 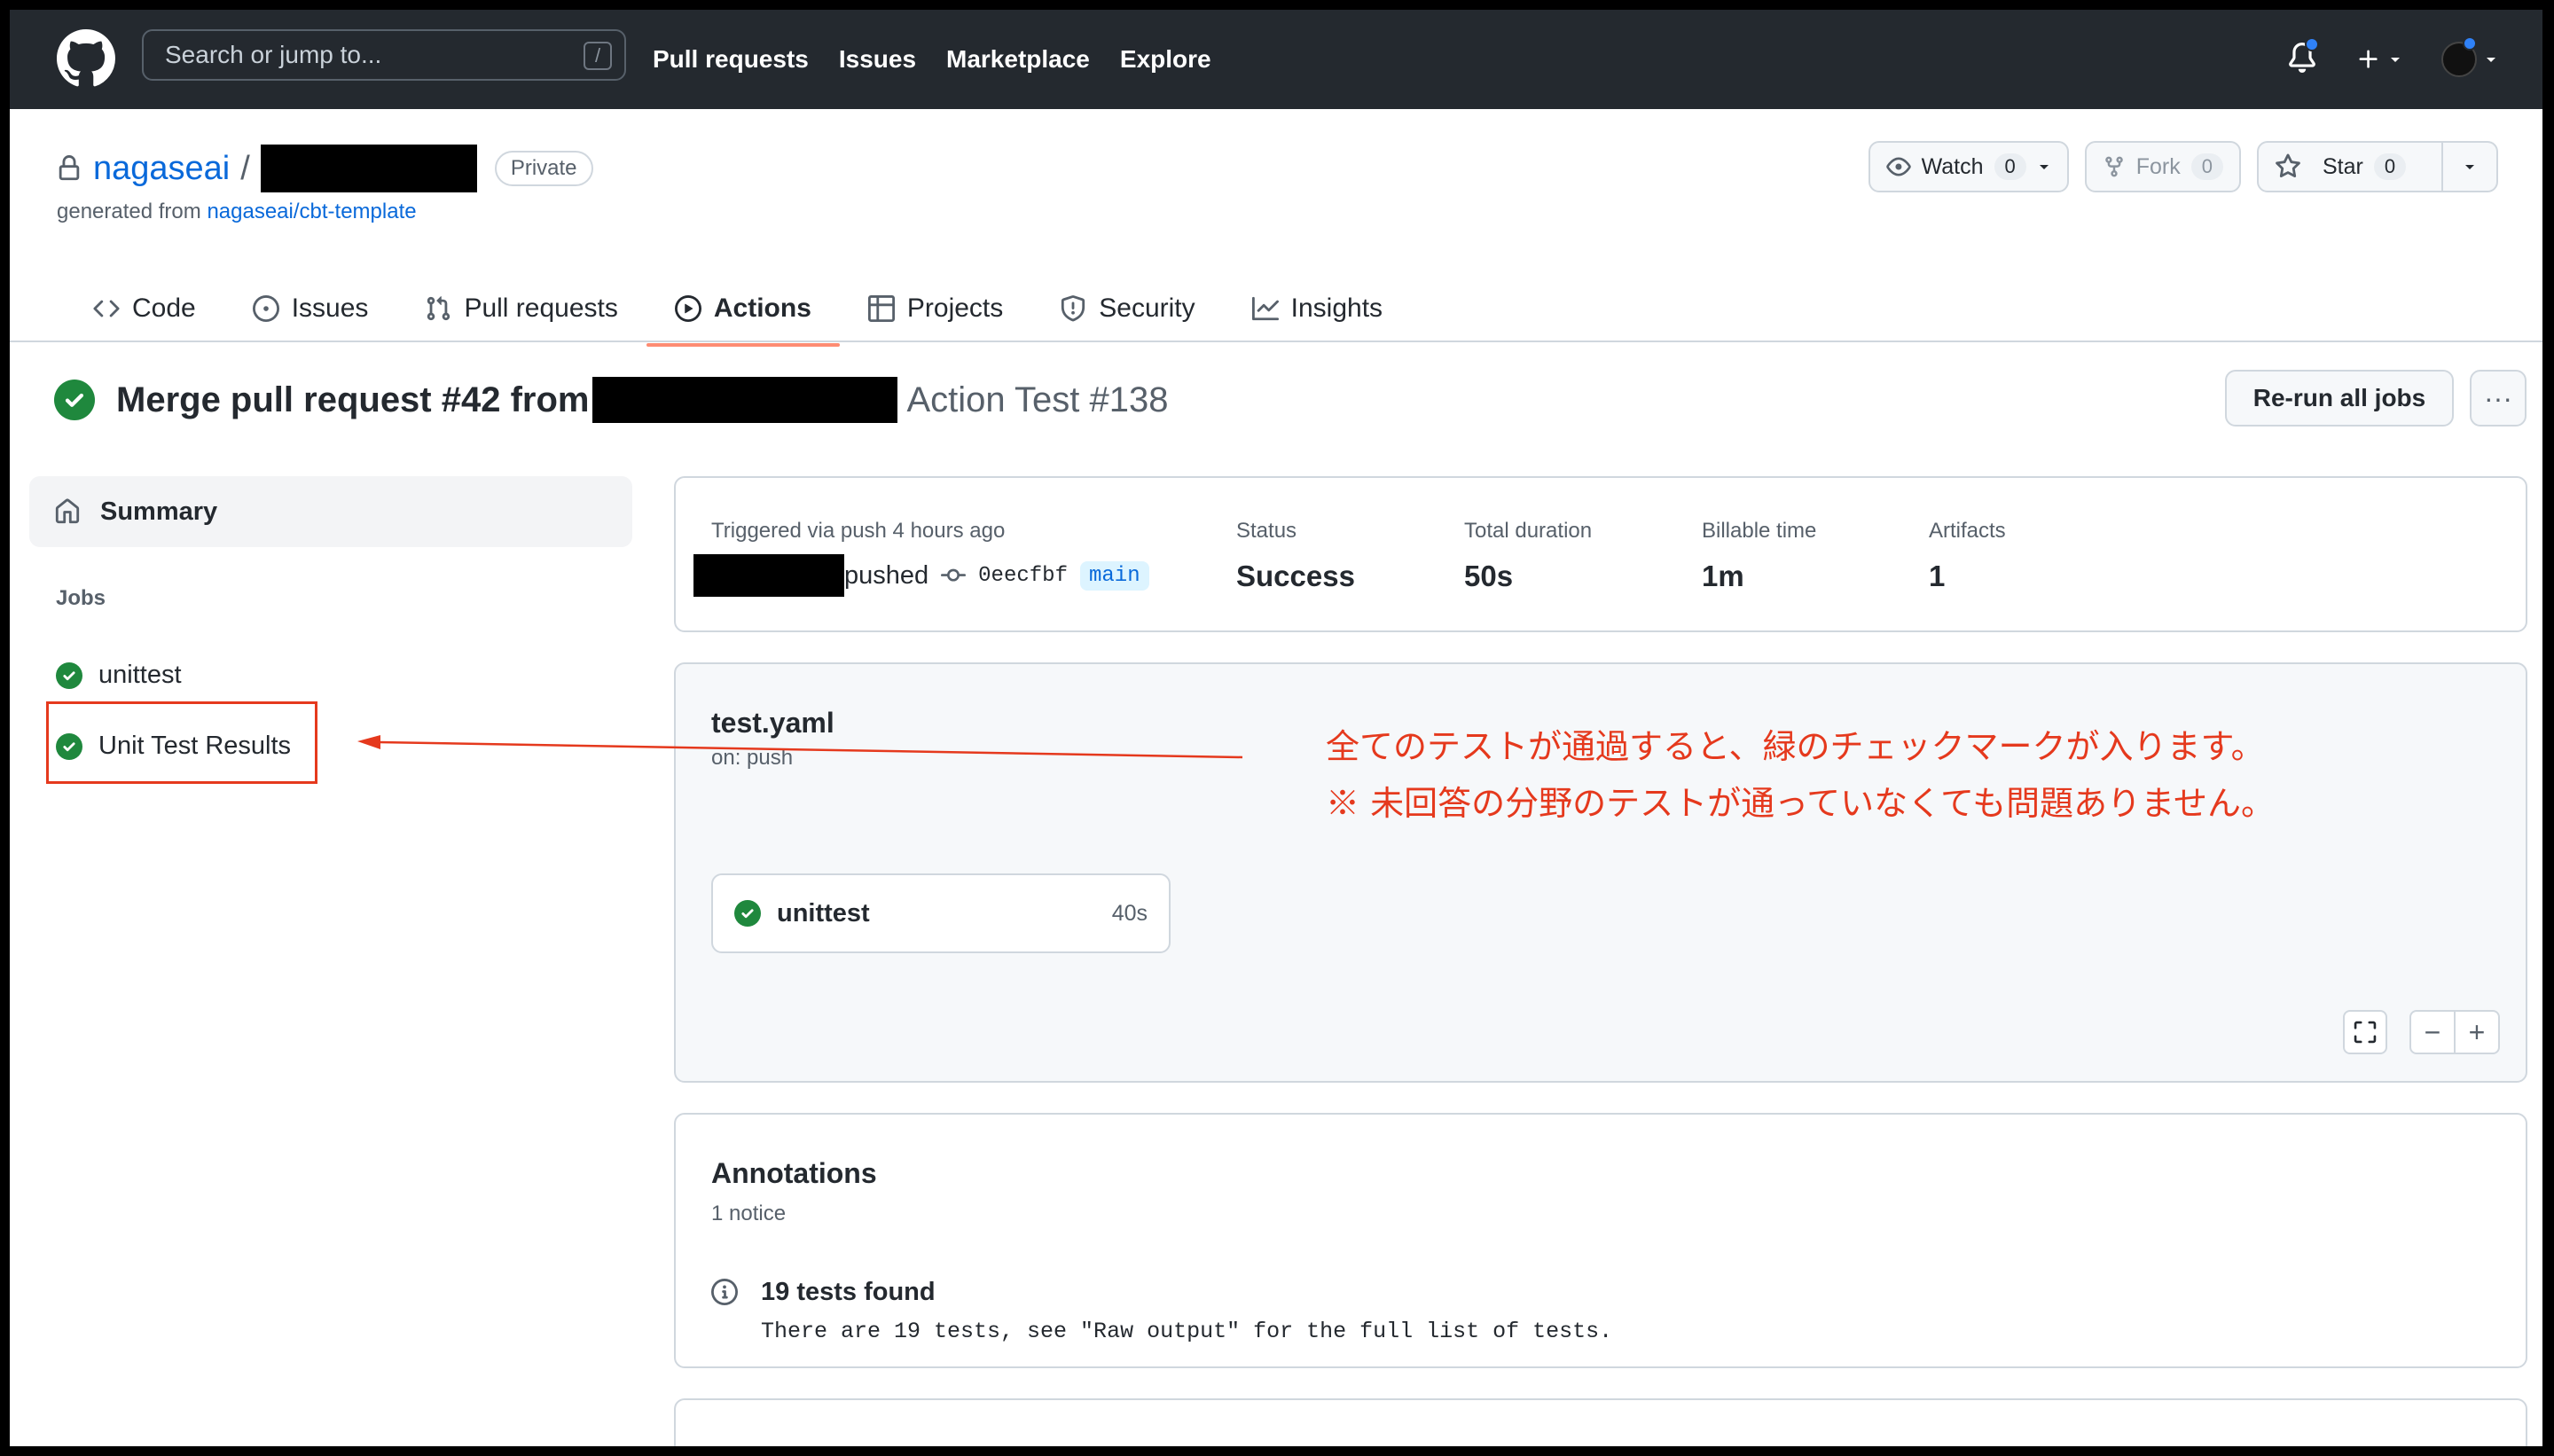 I want to click on avatar-status-dot, so click(x=2470, y=43).